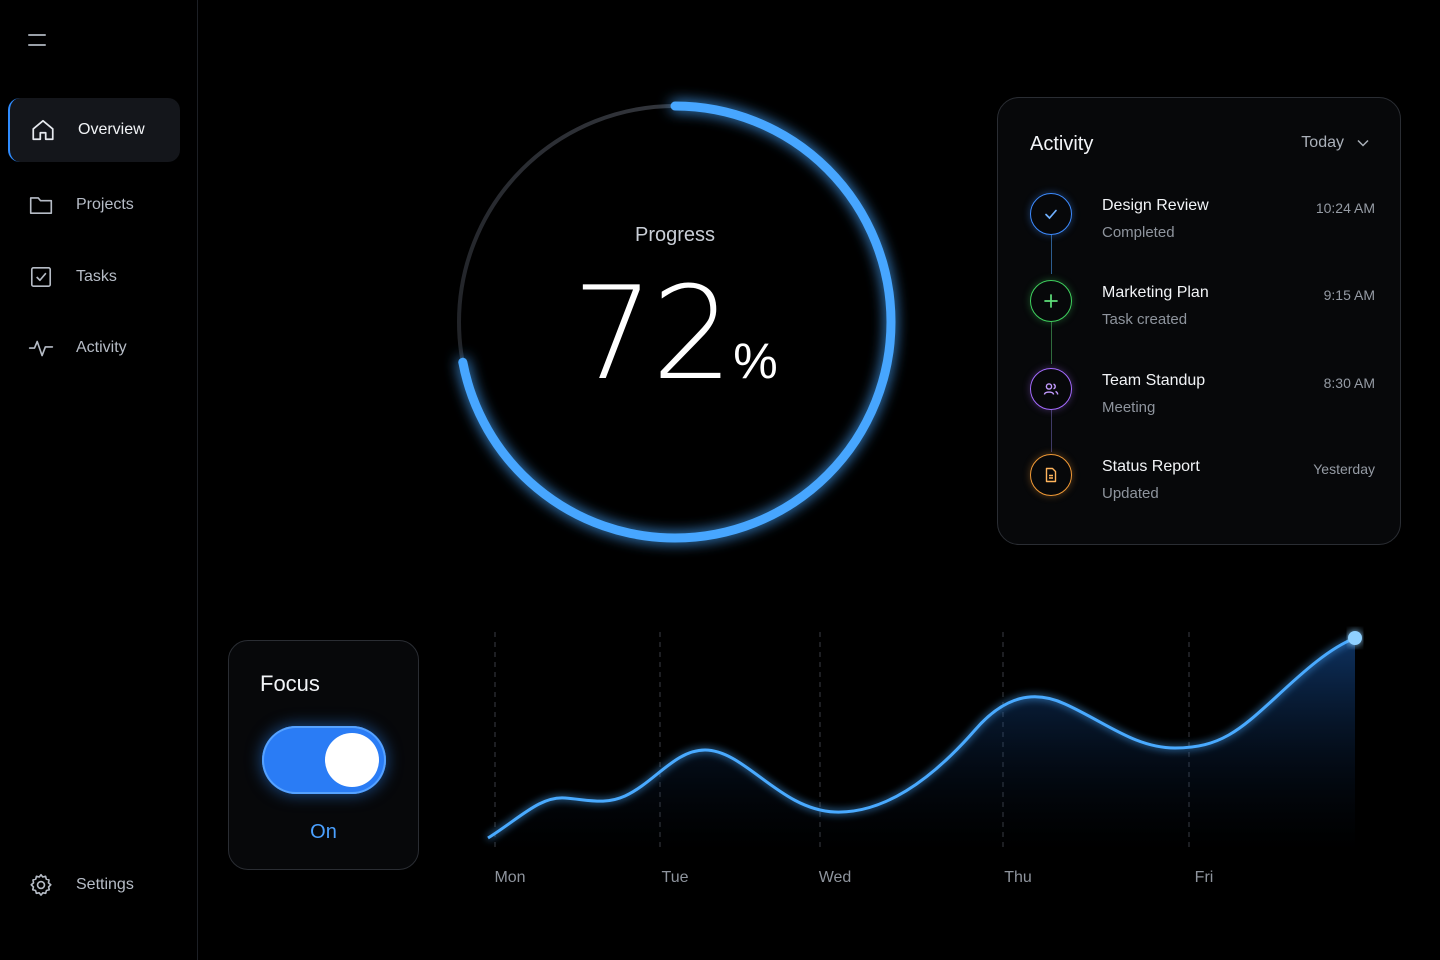 The width and height of the screenshot is (1440, 960). I want to click on activity-item-time: 8:30 AM, so click(1349, 383).